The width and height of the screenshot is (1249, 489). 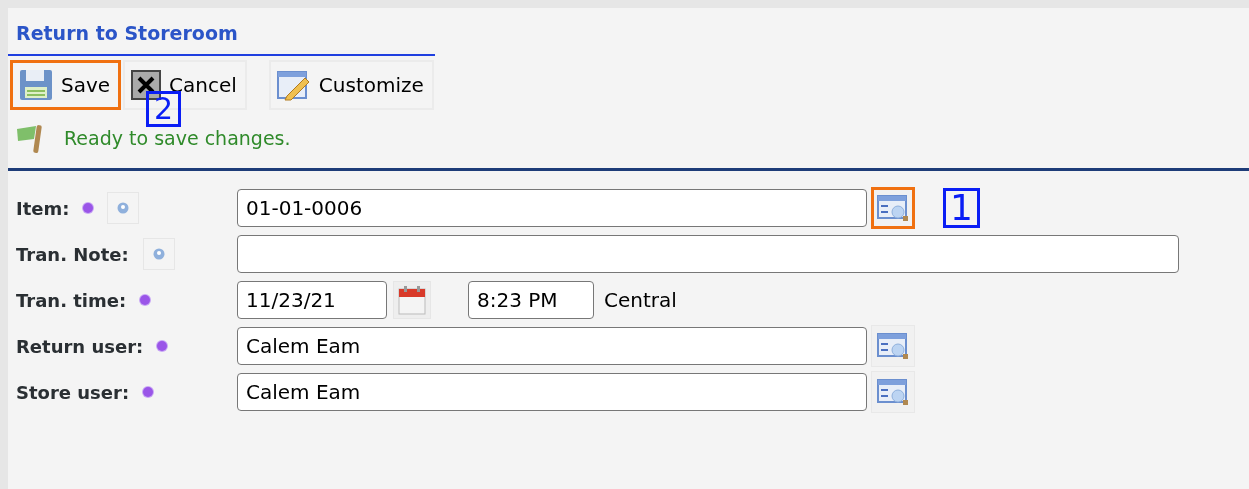 What do you see at coordinates (73, 392) in the screenshot?
I see `field-label: Store user:` at bounding box center [73, 392].